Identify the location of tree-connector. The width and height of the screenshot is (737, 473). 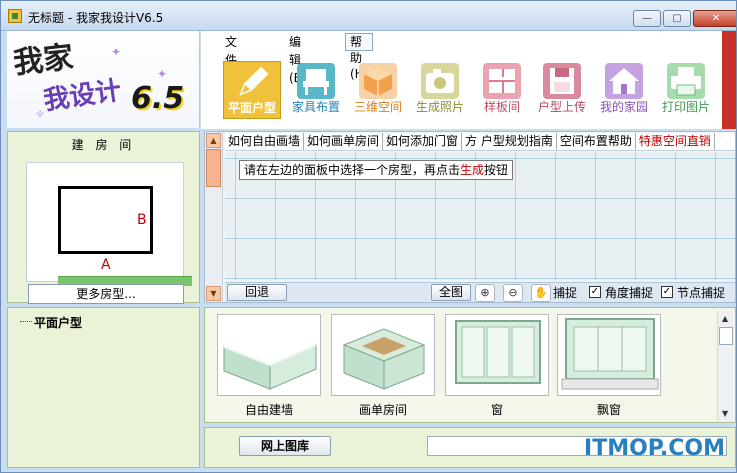
(26, 321).